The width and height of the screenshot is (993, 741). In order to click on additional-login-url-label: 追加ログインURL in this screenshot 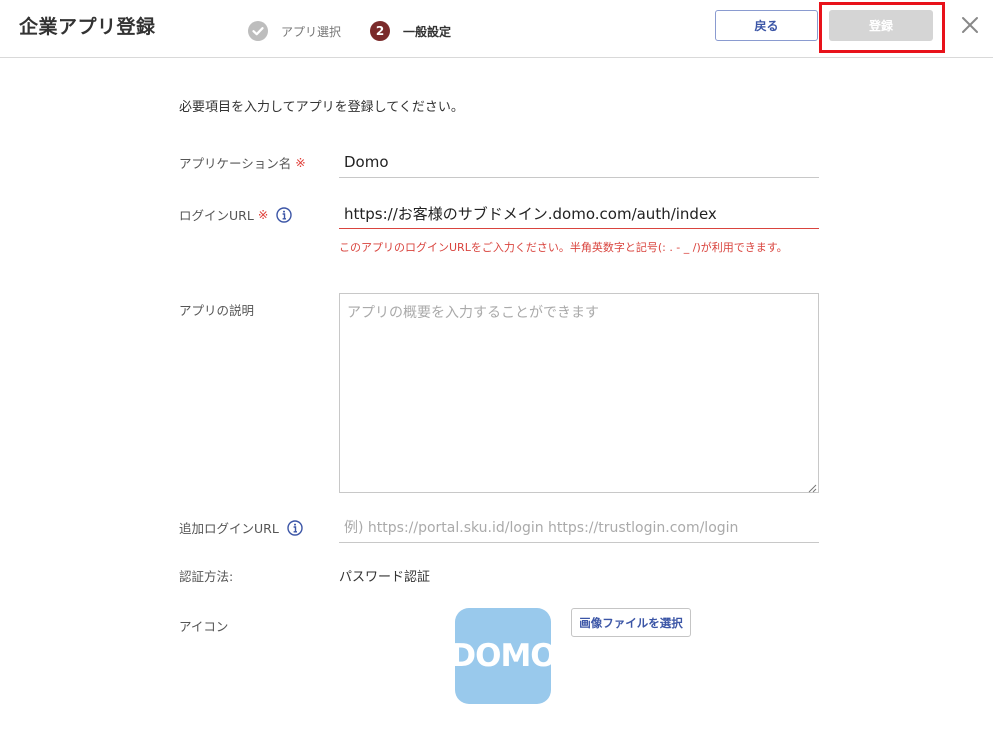, I will do `click(241, 527)`.